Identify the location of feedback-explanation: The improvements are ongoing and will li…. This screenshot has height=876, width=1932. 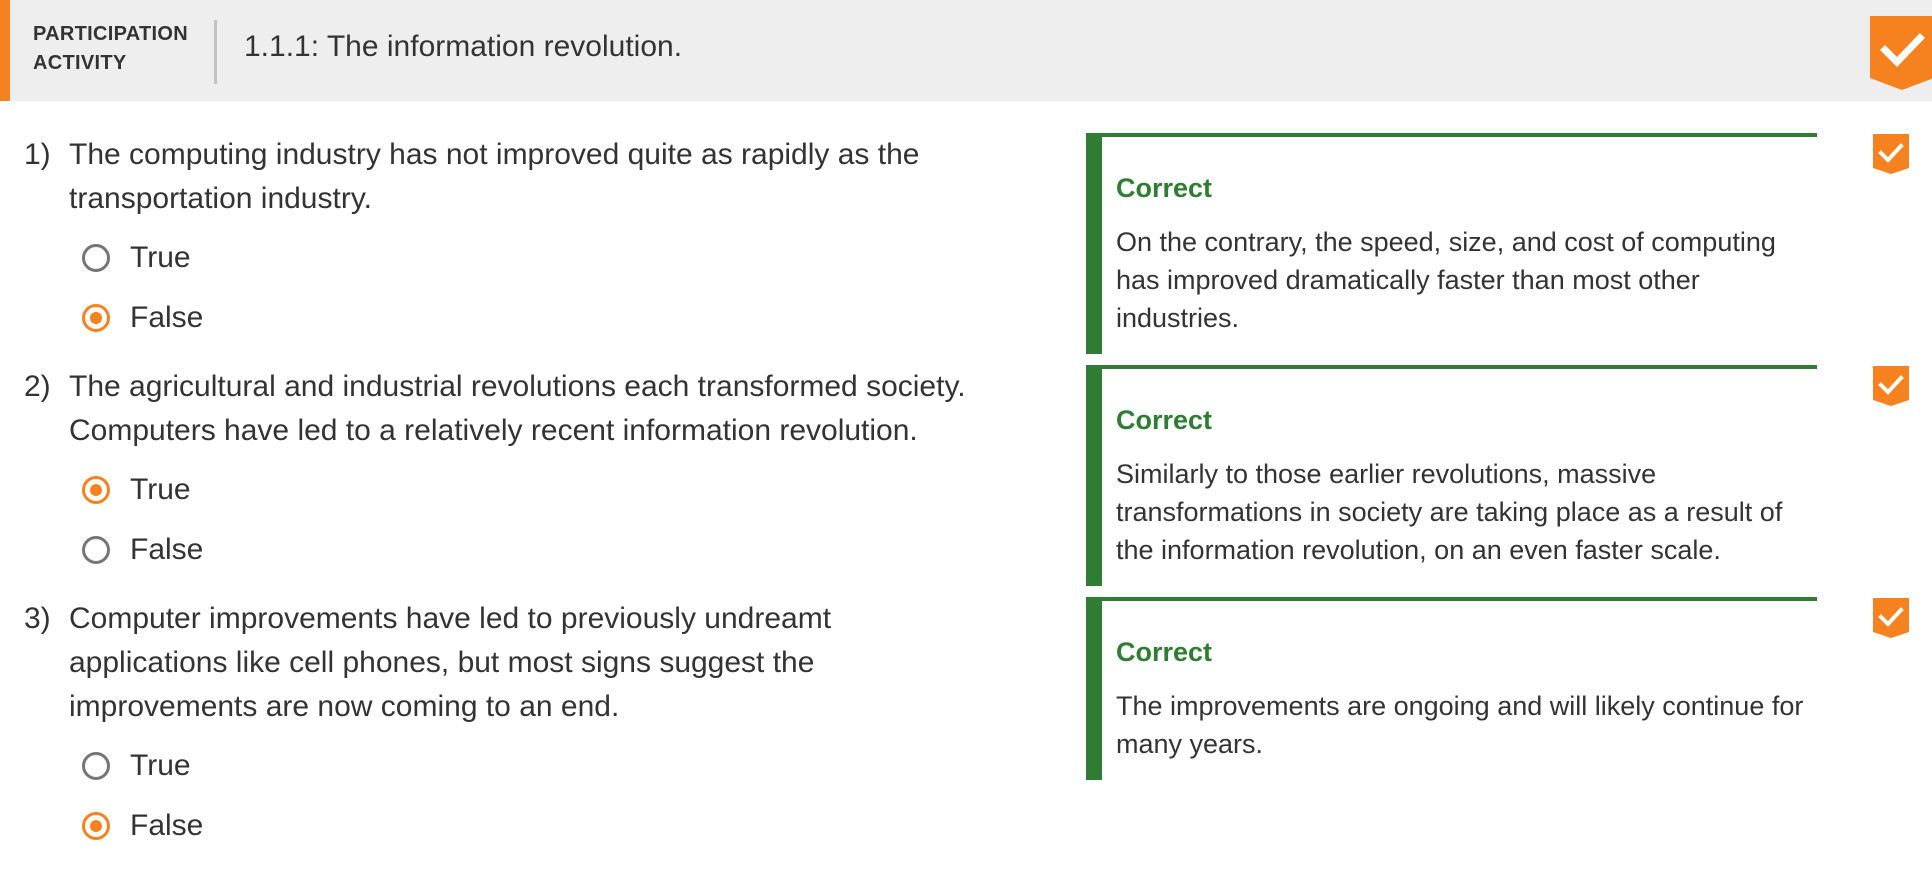
(1460, 725).